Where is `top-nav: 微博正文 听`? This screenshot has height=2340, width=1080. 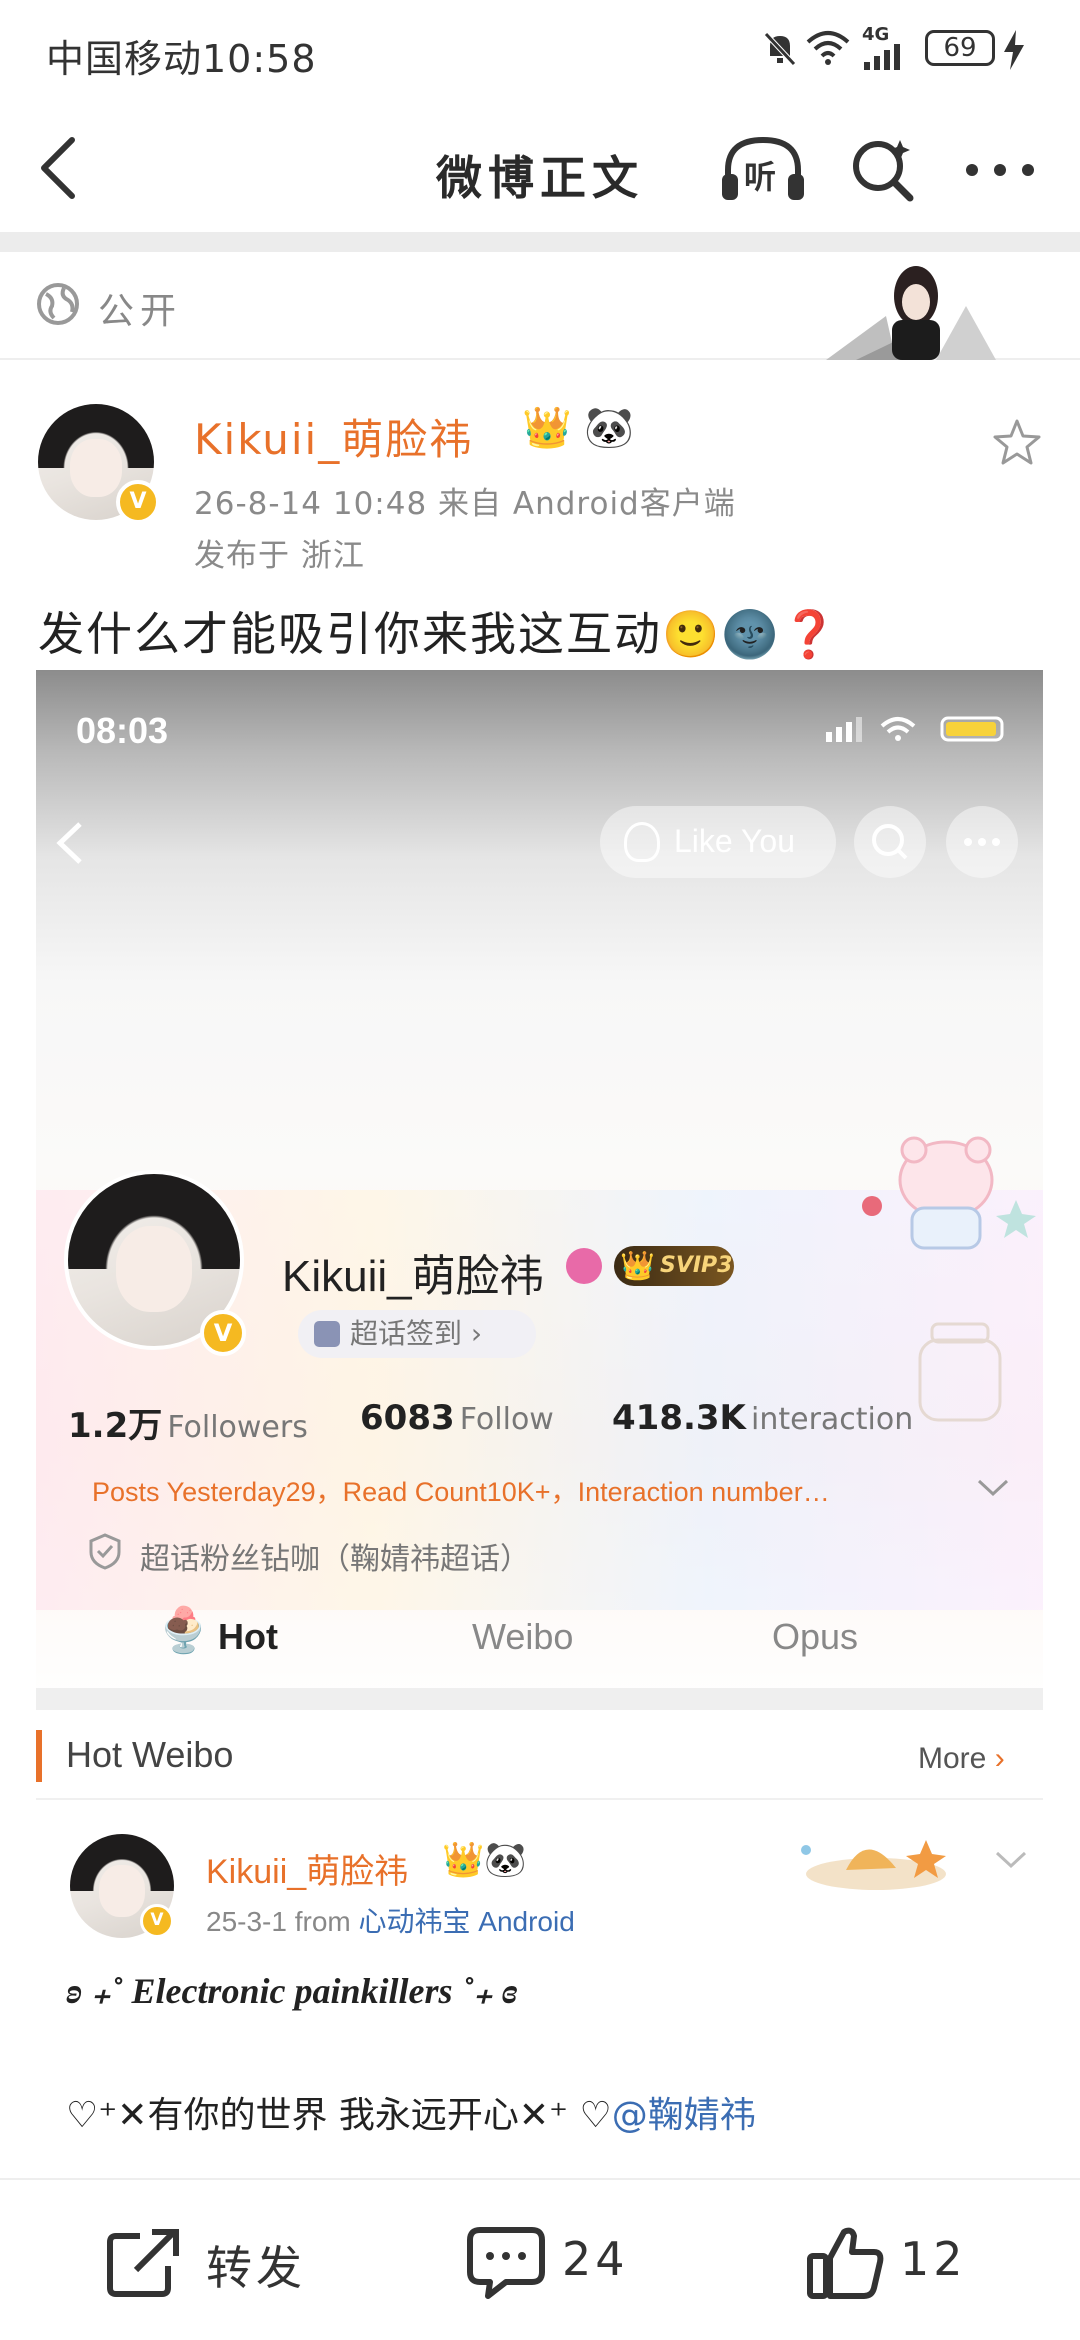
top-nav: 微博正文 听 is located at coordinates (540, 166).